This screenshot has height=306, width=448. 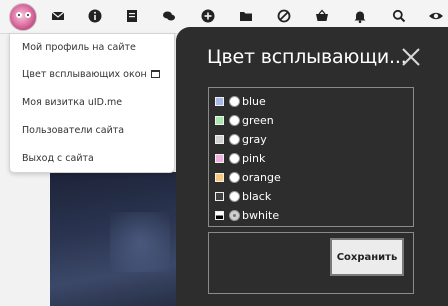 I want to click on menu-item-label: Мой профиль на сайте, so click(x=79, y=47).